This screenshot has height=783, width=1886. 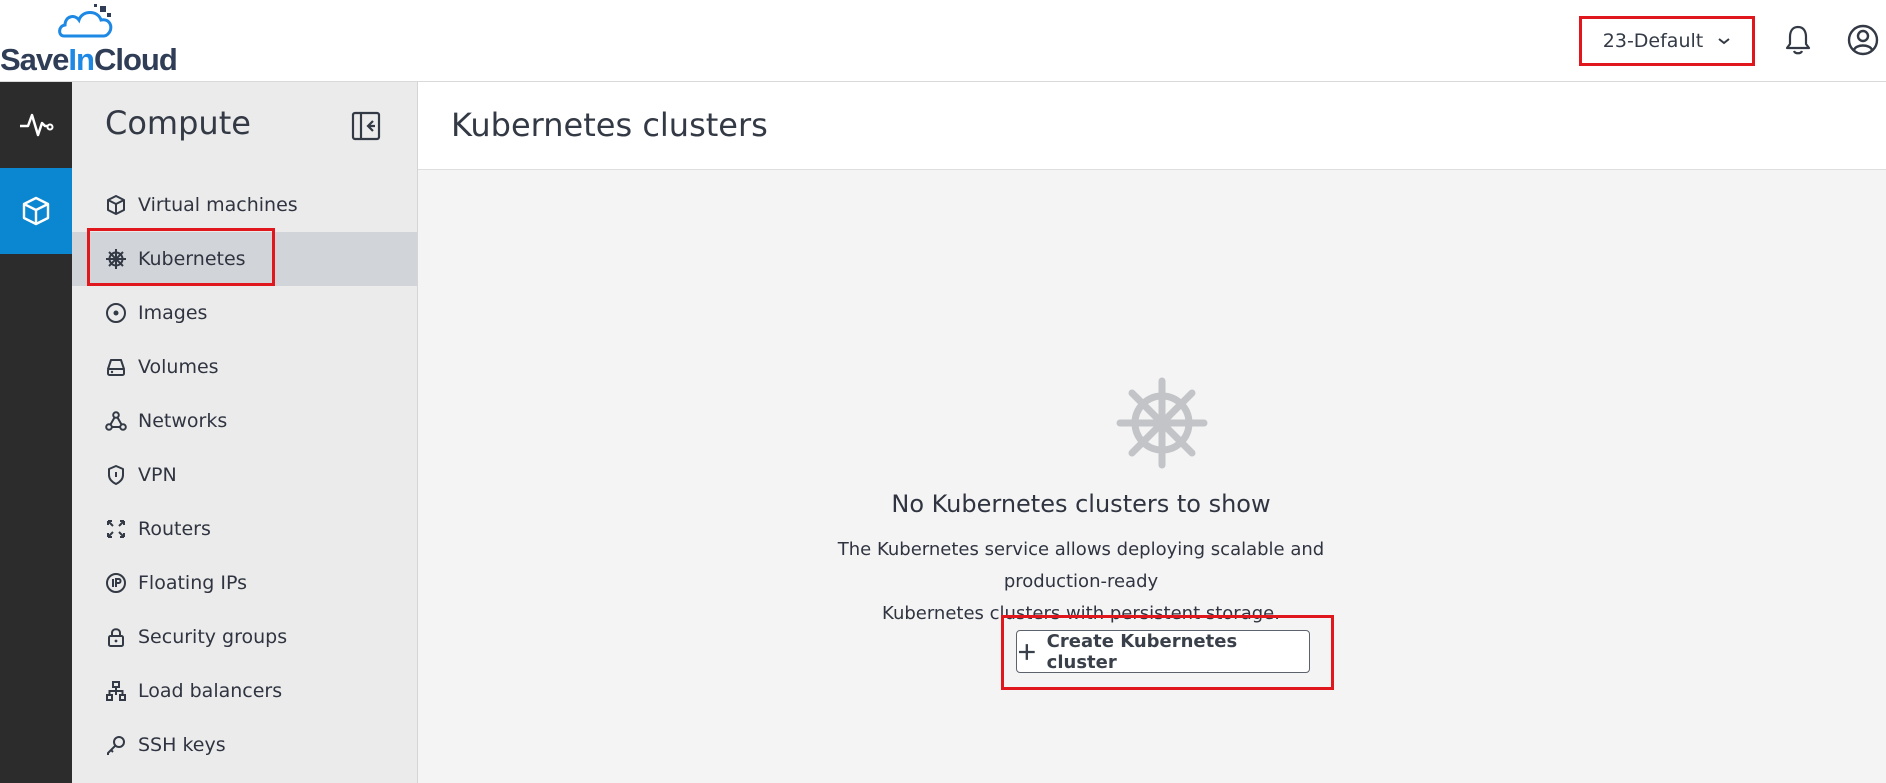 I want to click on user-menu-button, so click(x=1863, y=40).